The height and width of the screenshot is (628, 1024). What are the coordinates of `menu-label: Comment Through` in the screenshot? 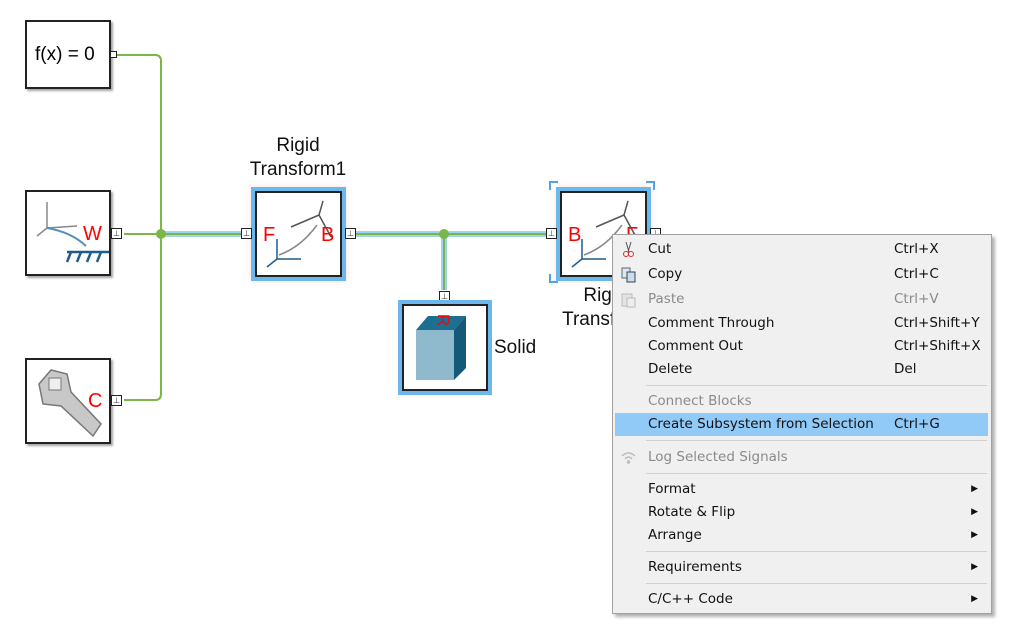 It's located at (711, 323).